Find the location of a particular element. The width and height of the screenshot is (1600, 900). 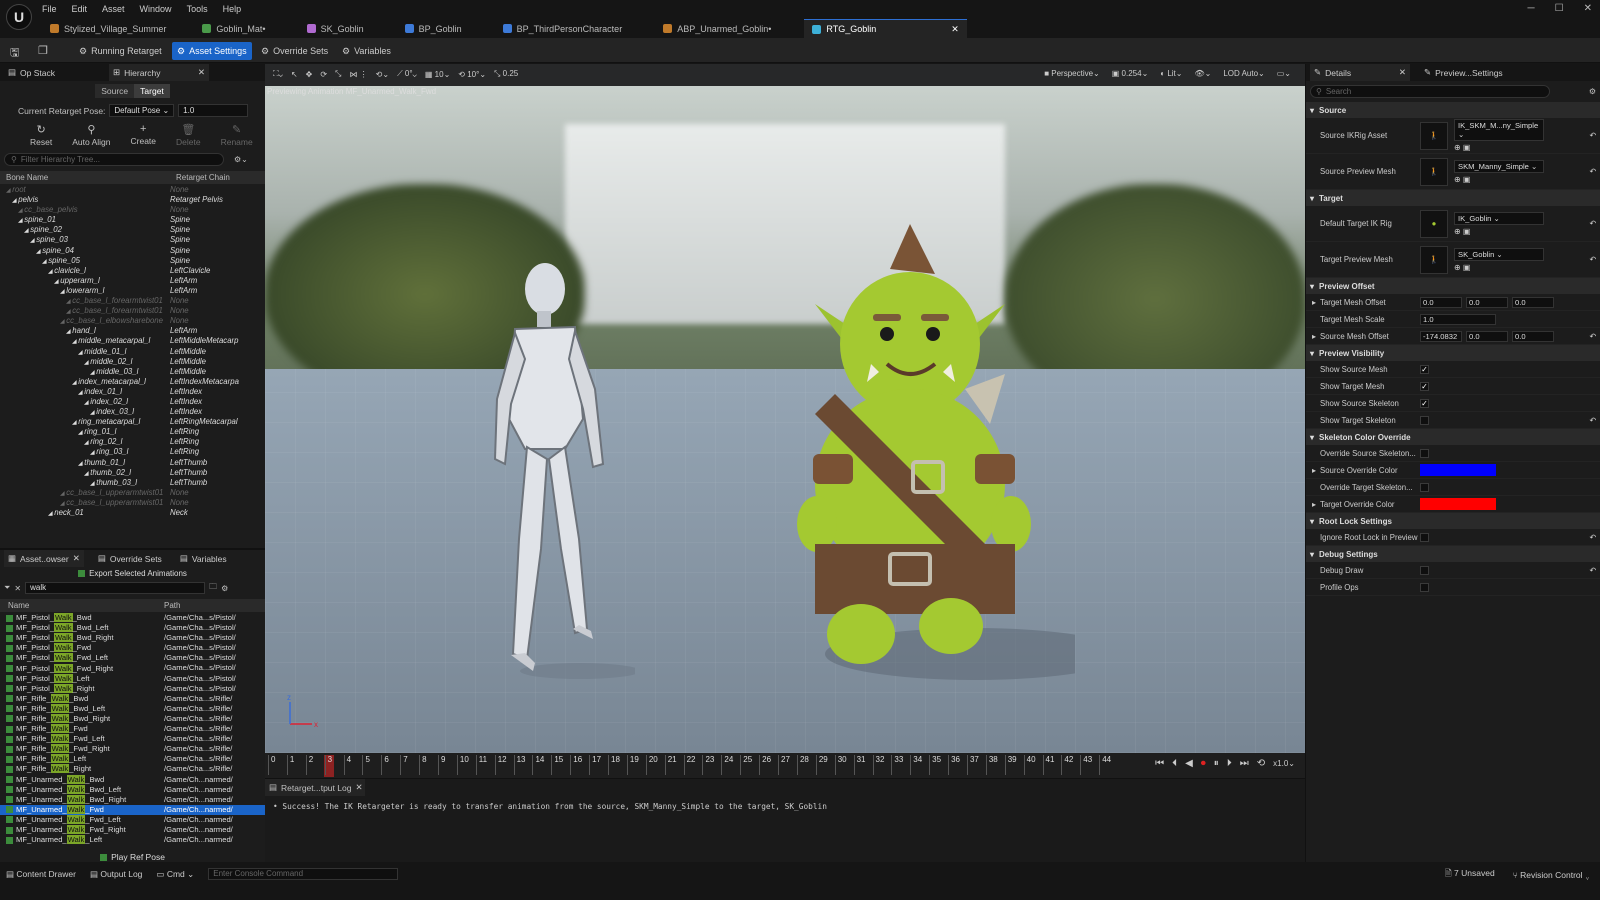

override-target-skeleton-checkbox is located at coordinates (1424, 487).